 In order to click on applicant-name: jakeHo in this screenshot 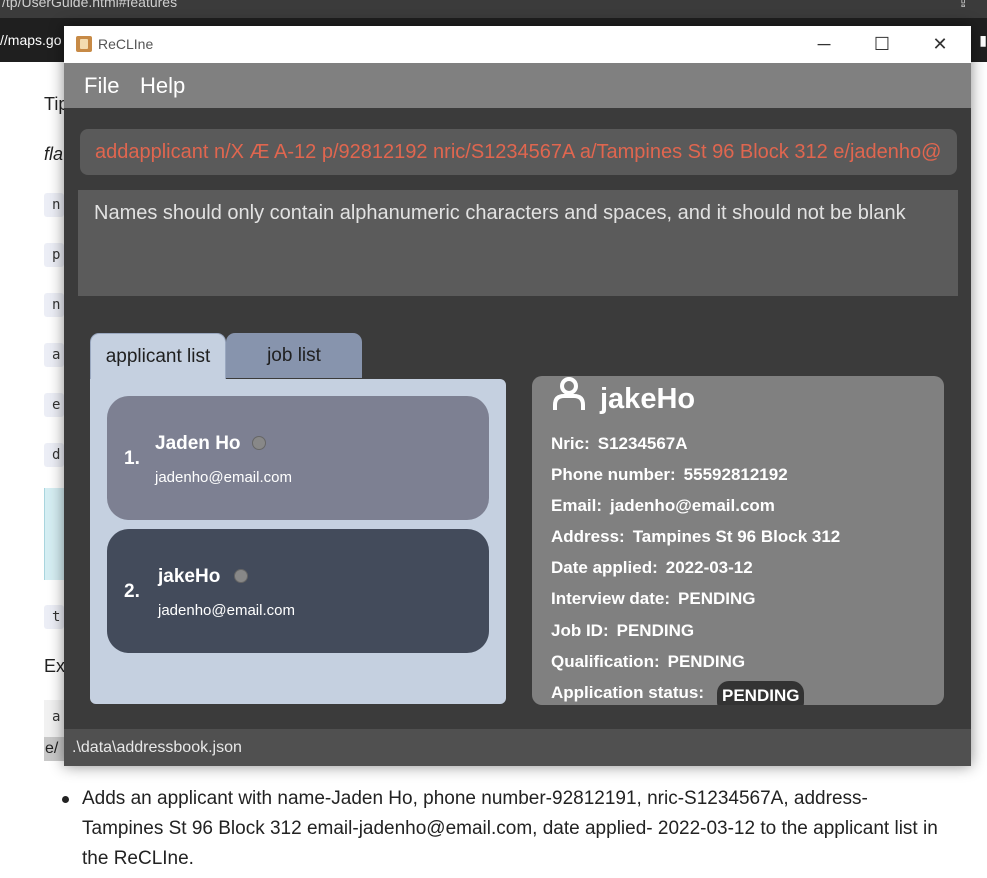, I will do `click(189, 576)`.